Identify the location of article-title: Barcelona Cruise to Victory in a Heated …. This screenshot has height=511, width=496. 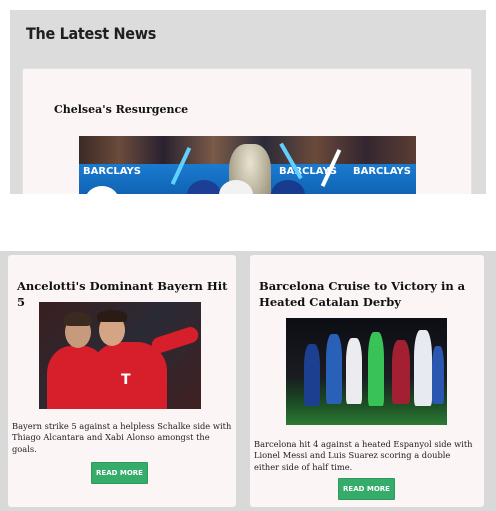
(367, 294).